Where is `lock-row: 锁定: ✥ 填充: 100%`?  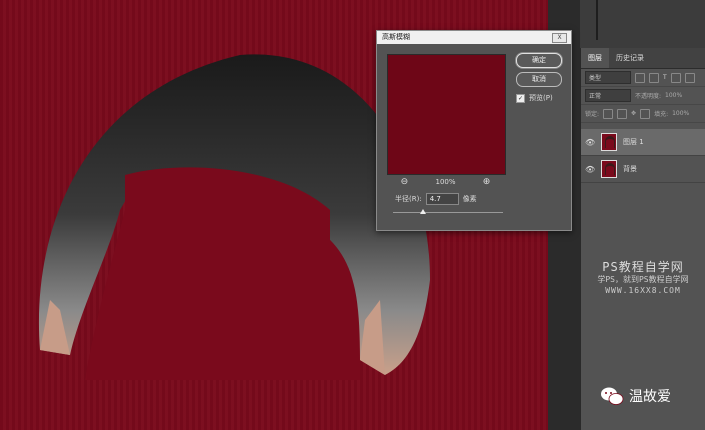 lock-row: 锁定: ✥ 填充: 100% is located at coordinates (643, 114).